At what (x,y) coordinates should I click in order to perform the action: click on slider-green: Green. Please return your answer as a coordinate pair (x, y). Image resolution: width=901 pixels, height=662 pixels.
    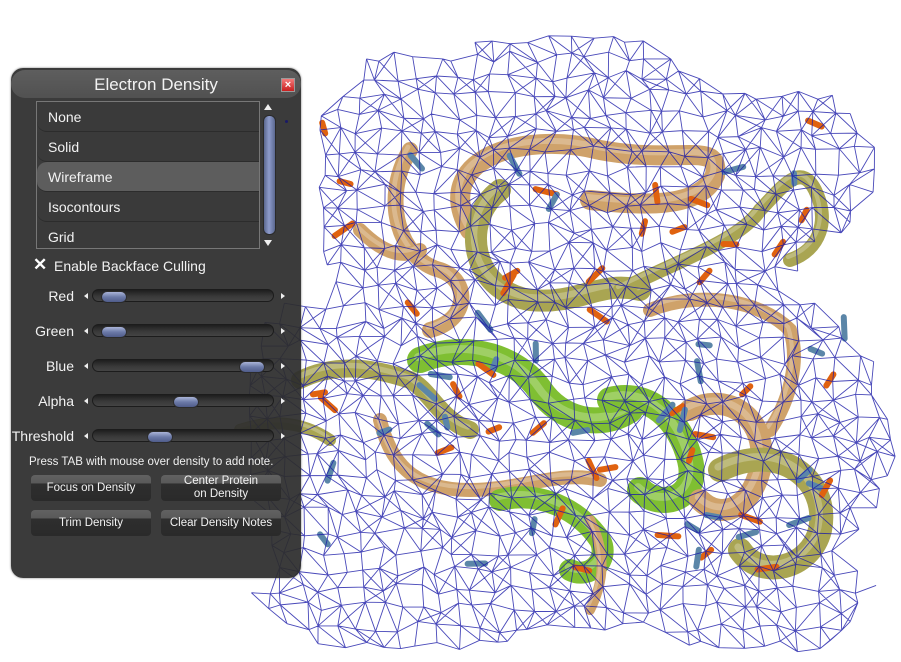
    Looking at the image, I should click on (156, 332).